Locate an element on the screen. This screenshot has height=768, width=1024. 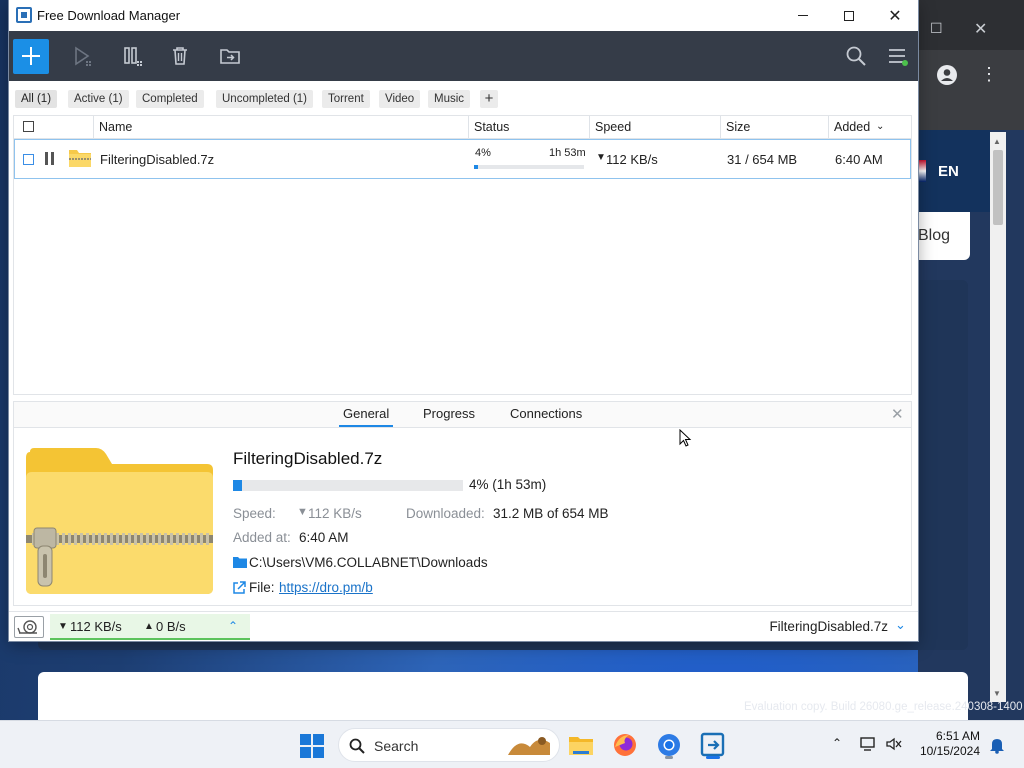
filter-music: Music is located at coordinates (449, 99).